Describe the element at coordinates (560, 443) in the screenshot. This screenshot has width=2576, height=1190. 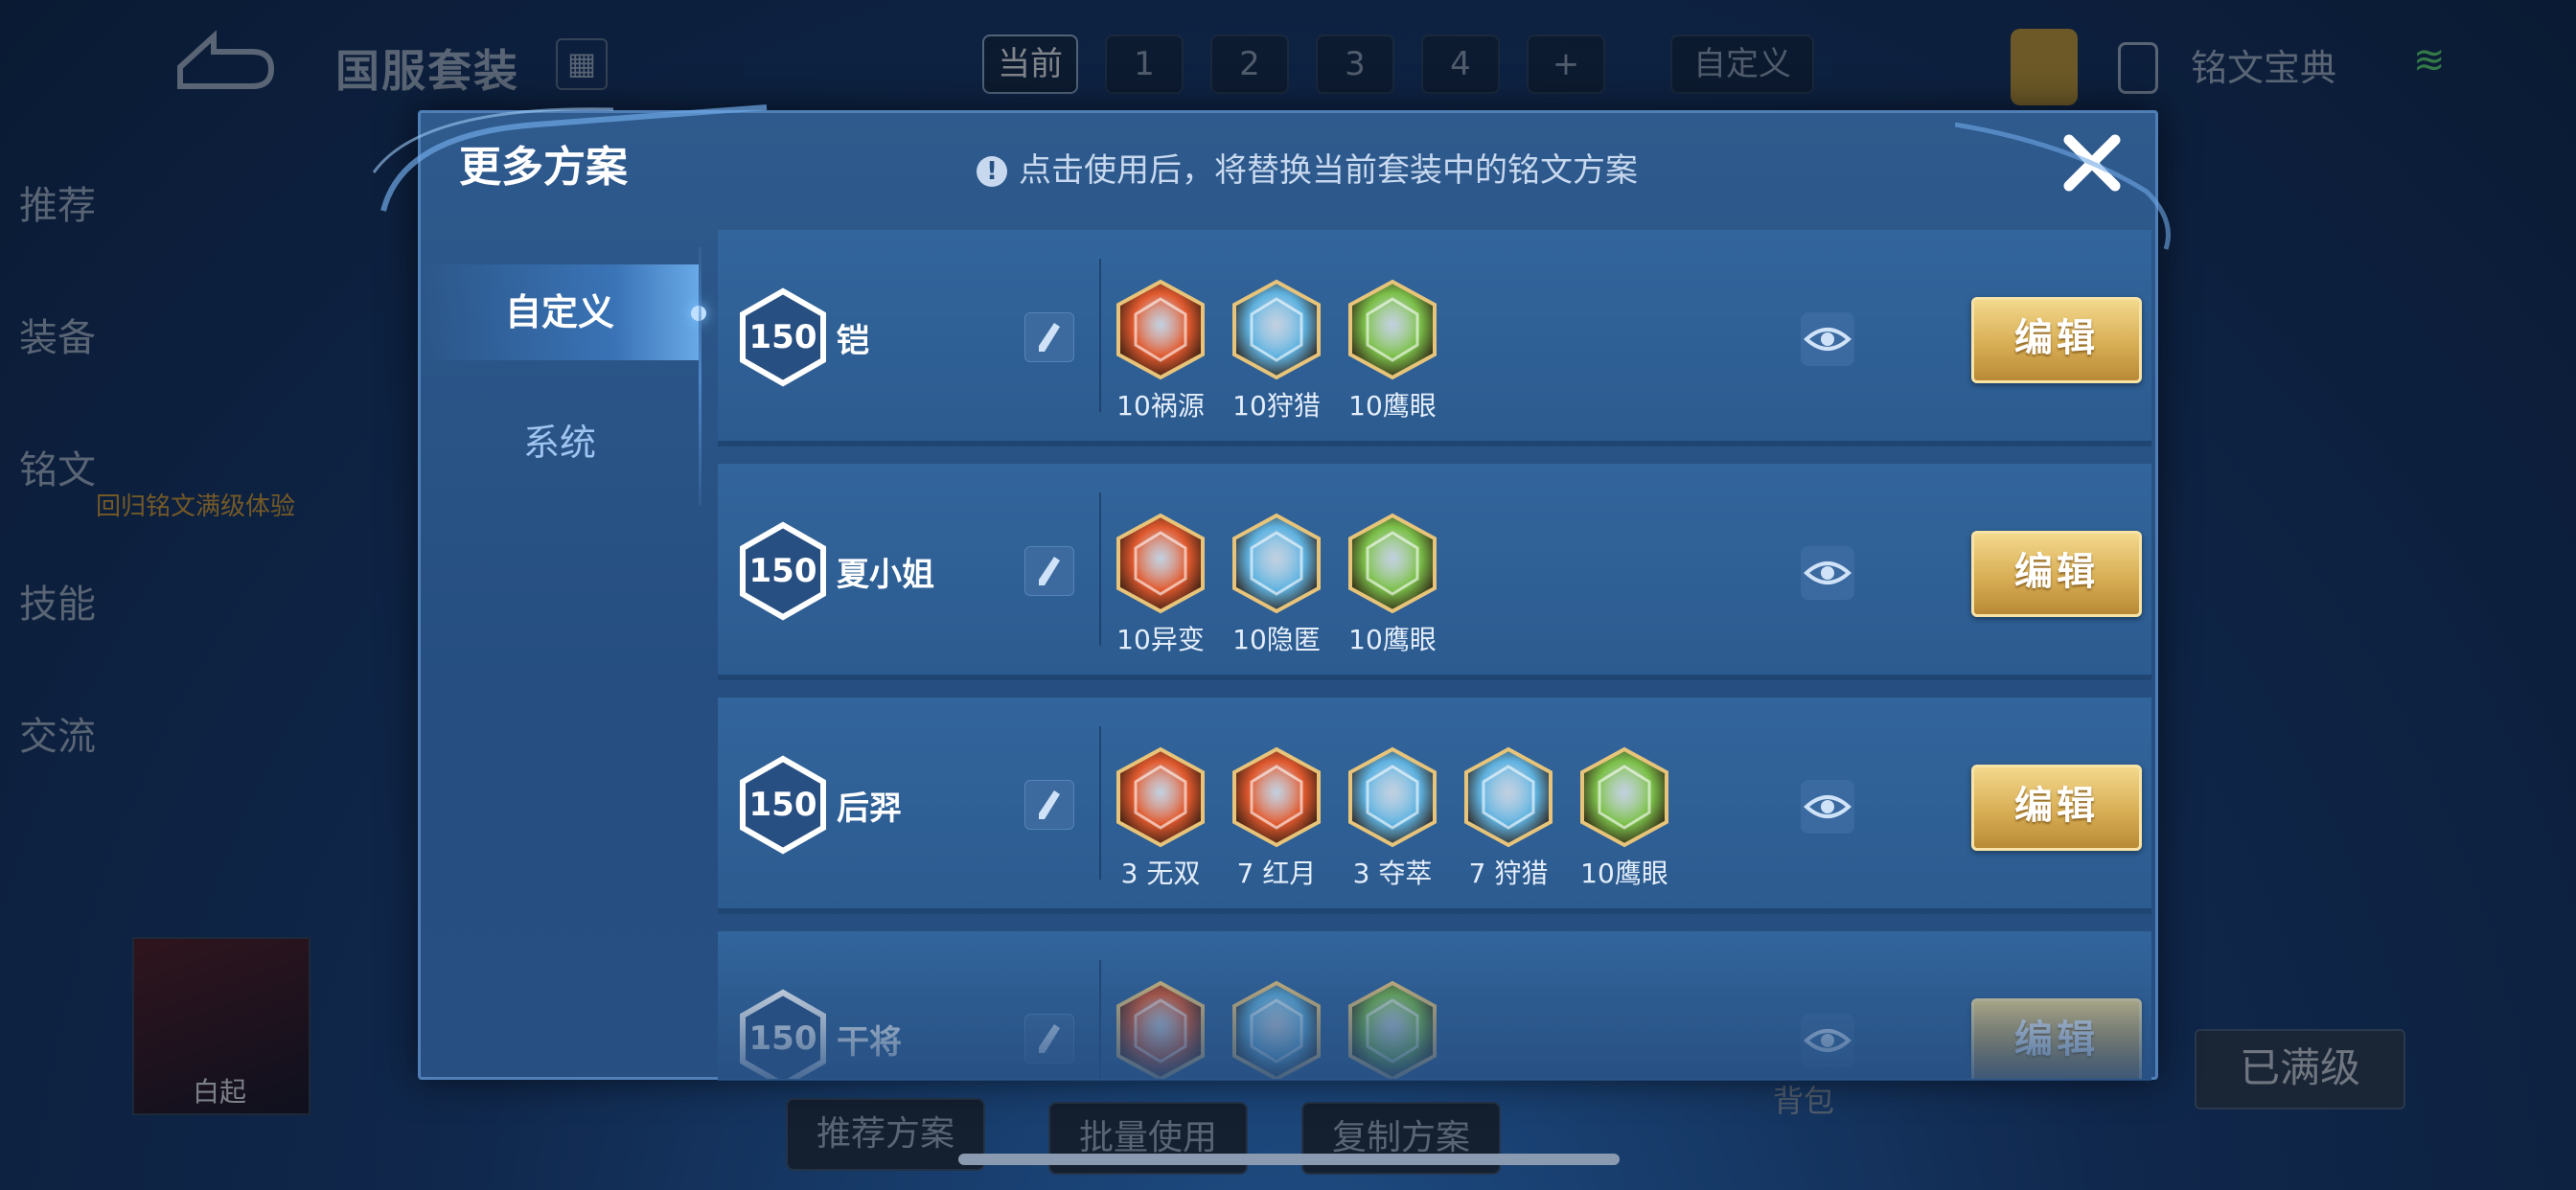
I see `tab-system: 系统` at that location.